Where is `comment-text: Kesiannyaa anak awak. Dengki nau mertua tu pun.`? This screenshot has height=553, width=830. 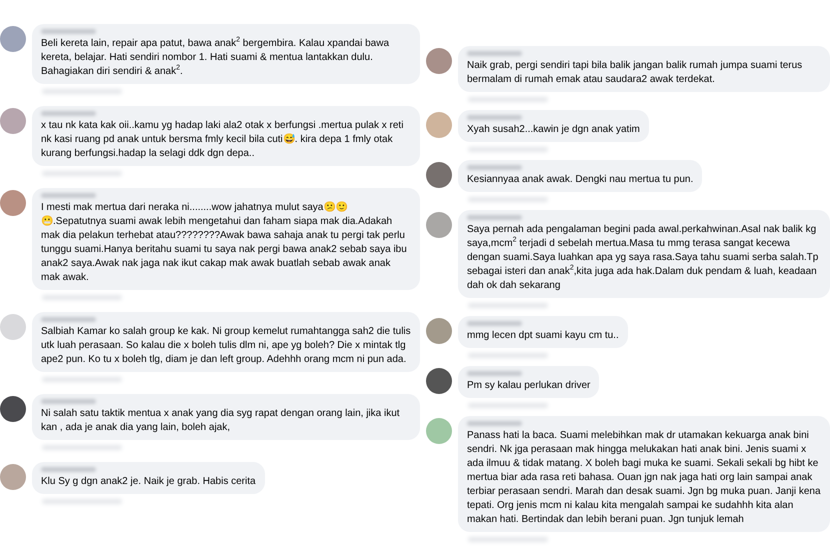
comment-text: Kesiannyaa anak awak. Dengki nau mertua tu pun. is located at coordinates (580, 180).